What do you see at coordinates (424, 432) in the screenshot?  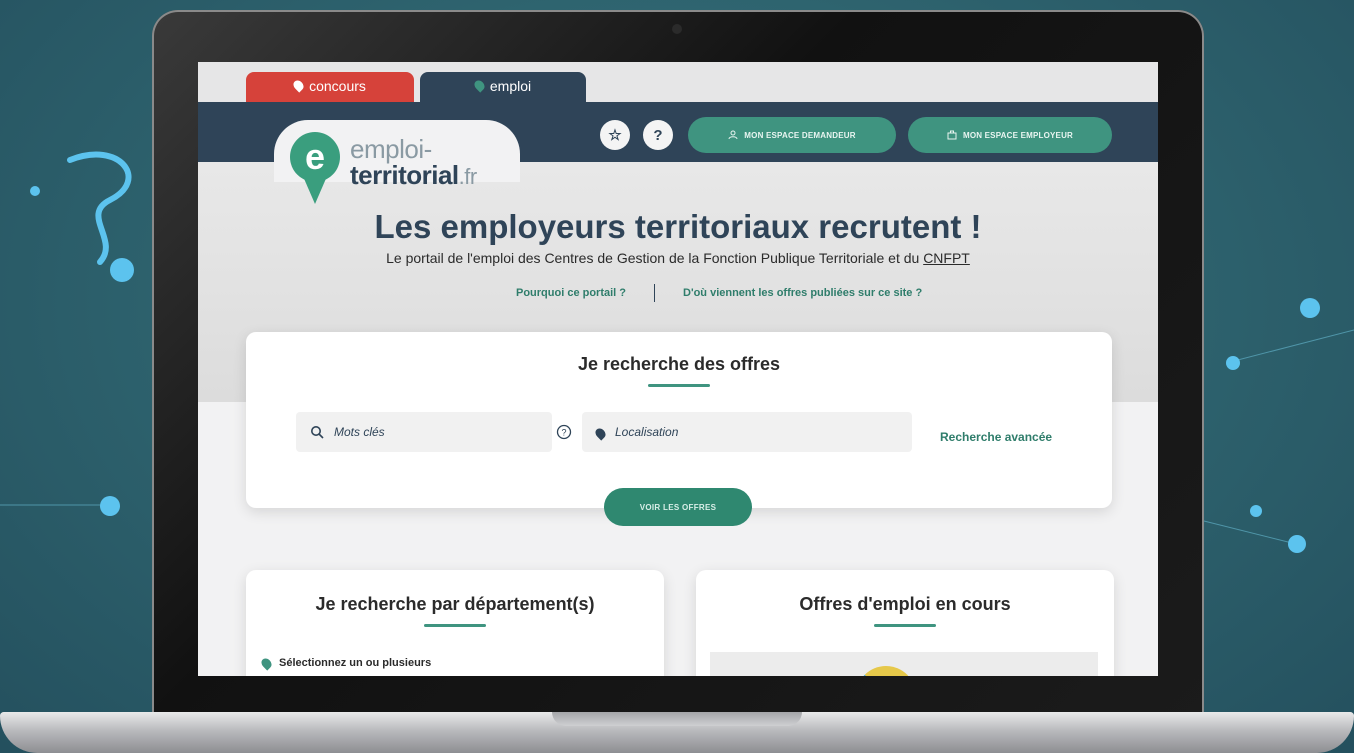 I see `keywords-input: Mots clés` at bounding box center [424, 432].